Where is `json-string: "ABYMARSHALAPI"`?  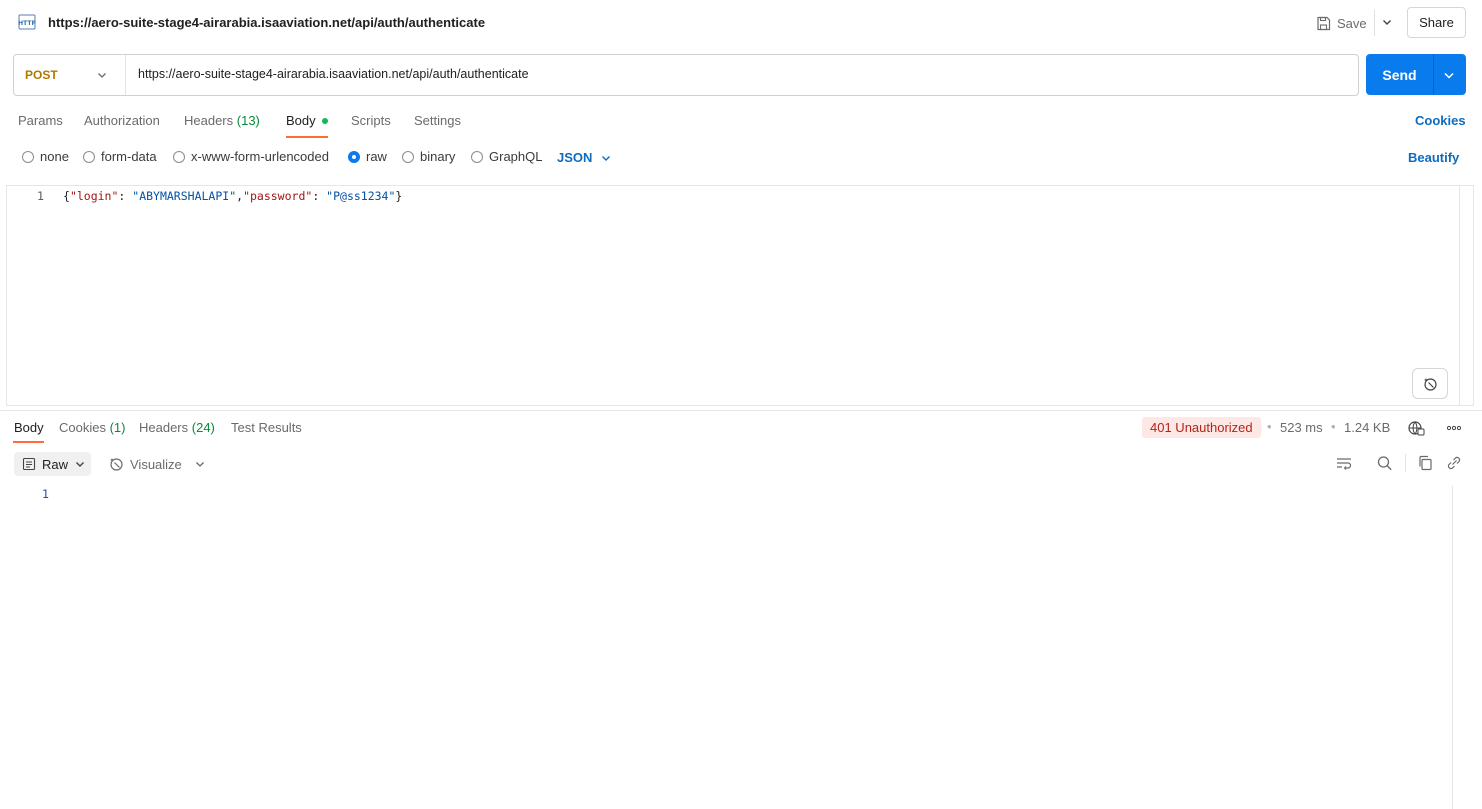 json-string: "ABYMARSHALAPI" is located at coordinates (184, 196).